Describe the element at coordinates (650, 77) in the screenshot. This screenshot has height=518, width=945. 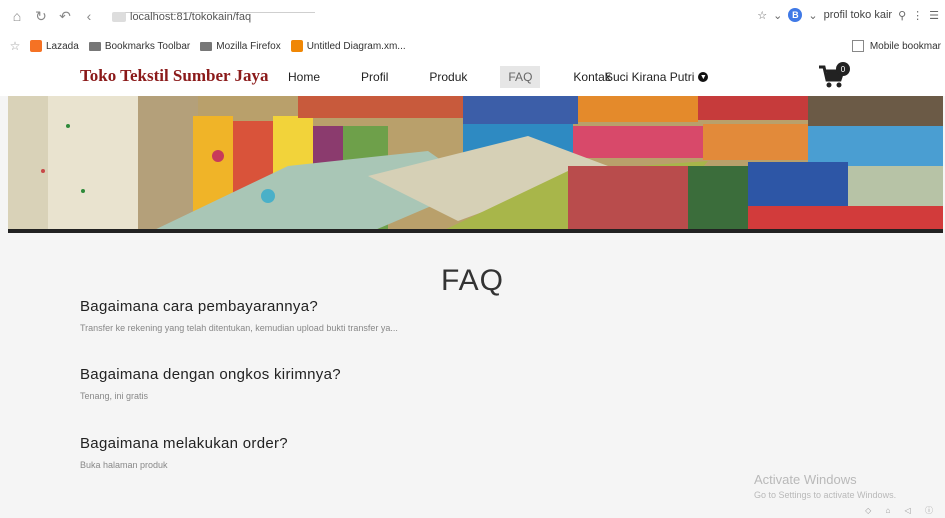
I see `user-name: Suci Kirana Putri` at that location.